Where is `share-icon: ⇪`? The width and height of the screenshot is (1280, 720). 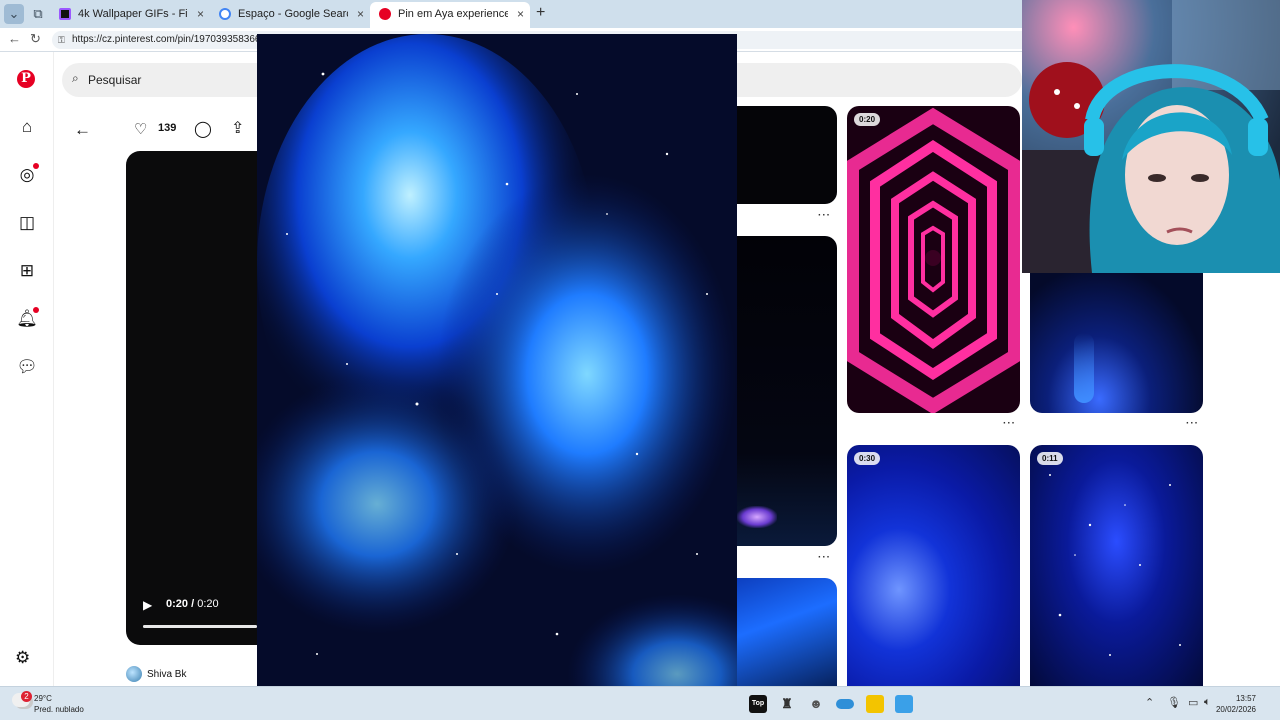 share-icon: ⇪ is located at coordinates (237, 128).